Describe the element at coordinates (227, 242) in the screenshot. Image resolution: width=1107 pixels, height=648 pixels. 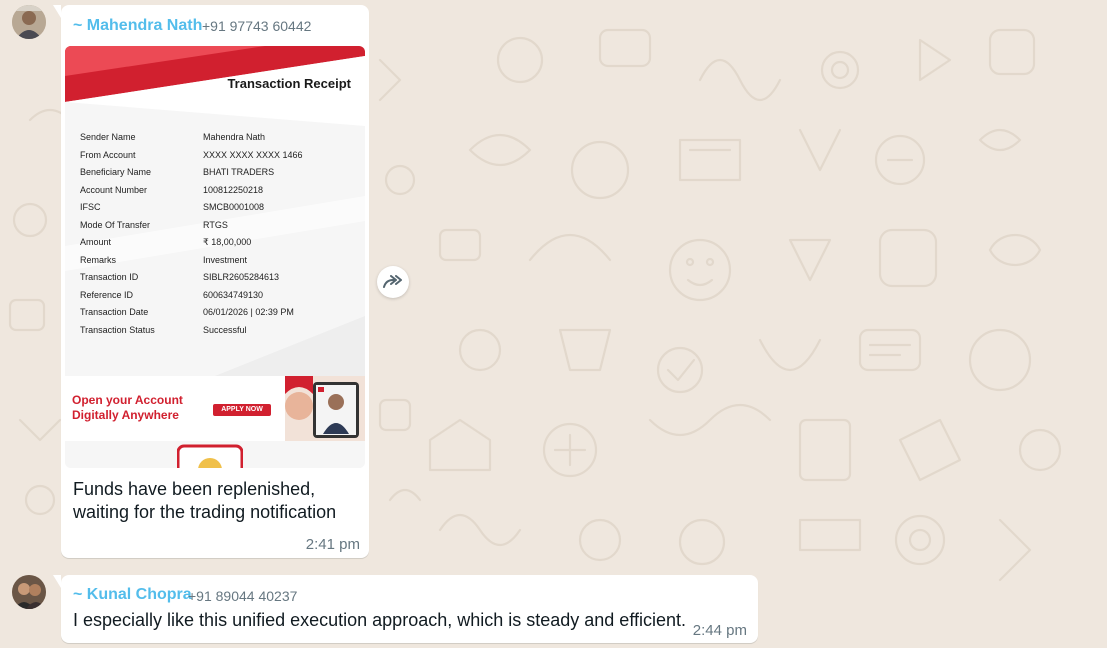
I see `row-value: ₹ 18,00,000` at that location.